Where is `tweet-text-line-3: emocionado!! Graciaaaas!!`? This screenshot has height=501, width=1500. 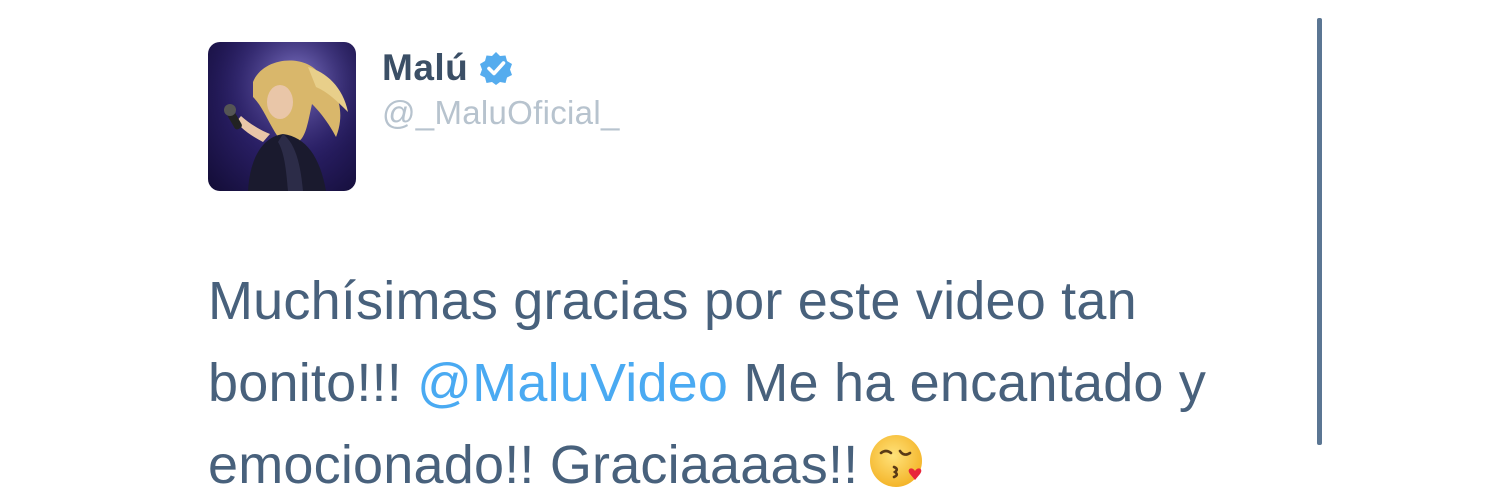 tweet-text-line-3: emocionado!! Graciaaaas!! is located at coordinates (758, 462).